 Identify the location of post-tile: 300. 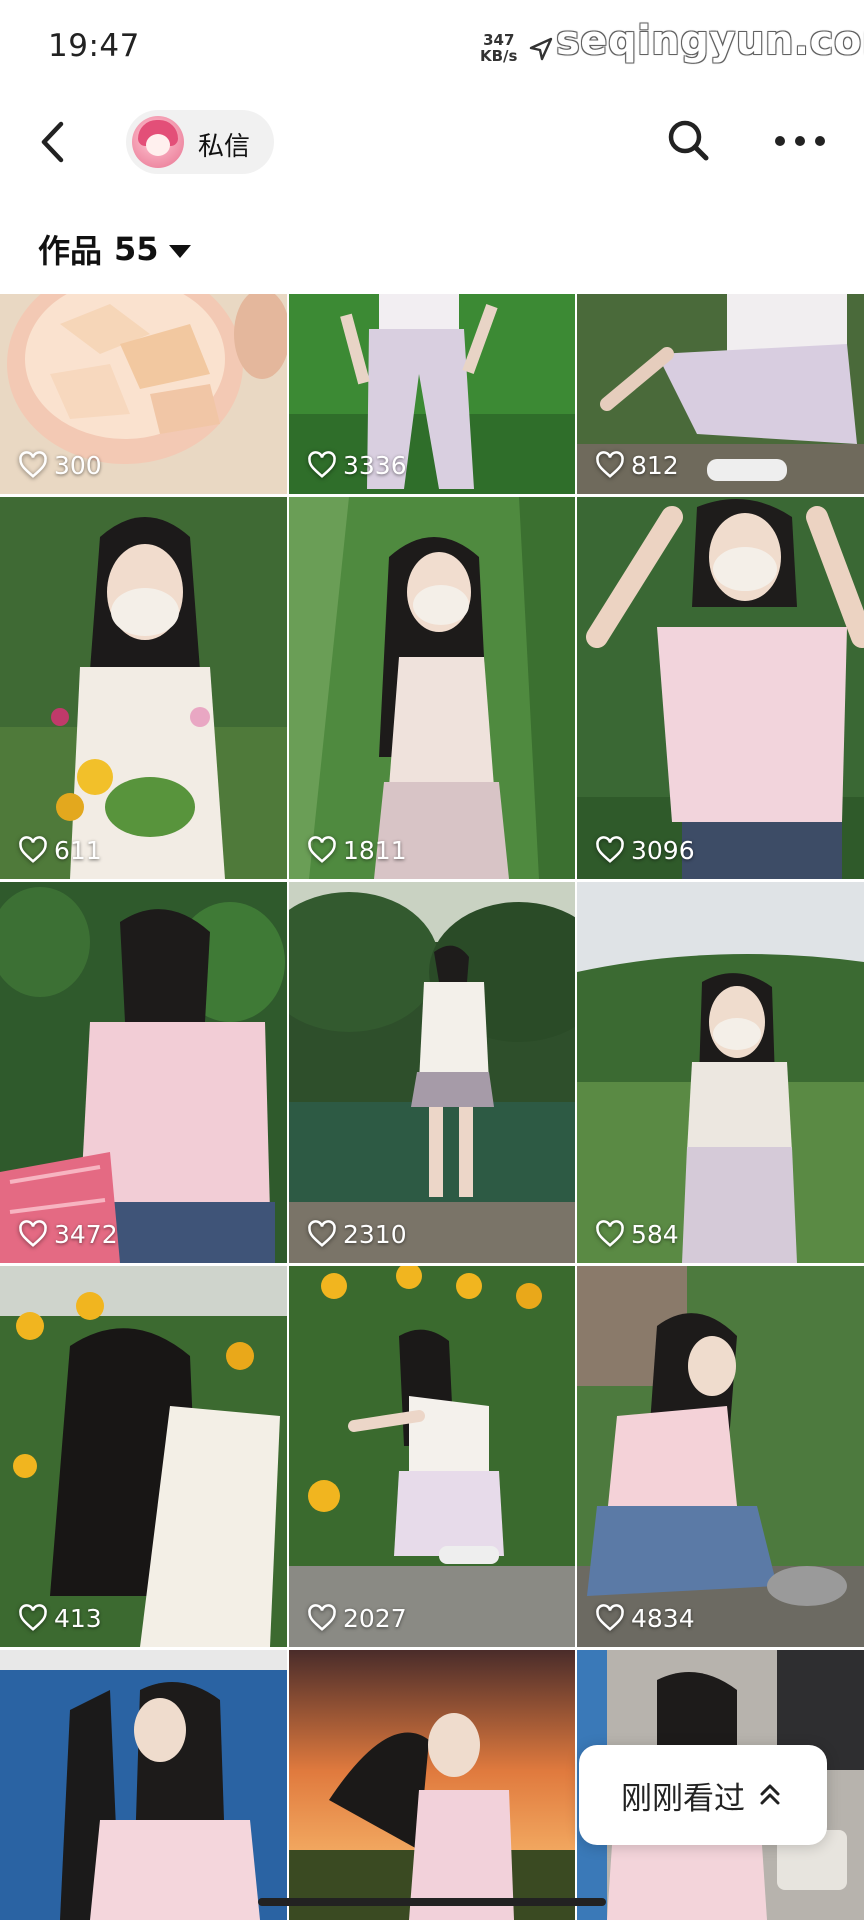
(143, 394).